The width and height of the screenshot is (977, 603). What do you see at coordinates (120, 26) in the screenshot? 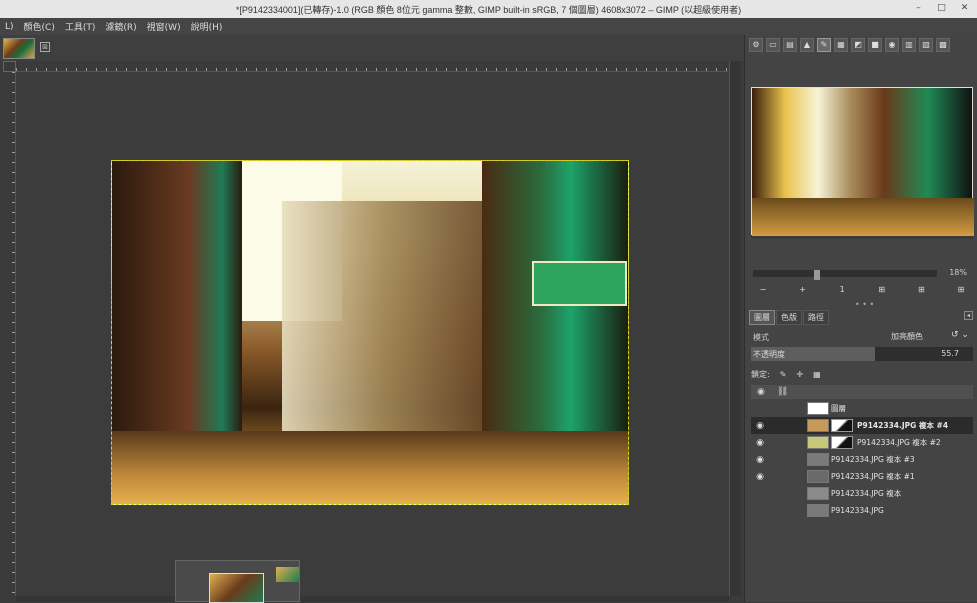
I see `menu-filters: 濾鏡(R)` at bounding box center [120, 26].